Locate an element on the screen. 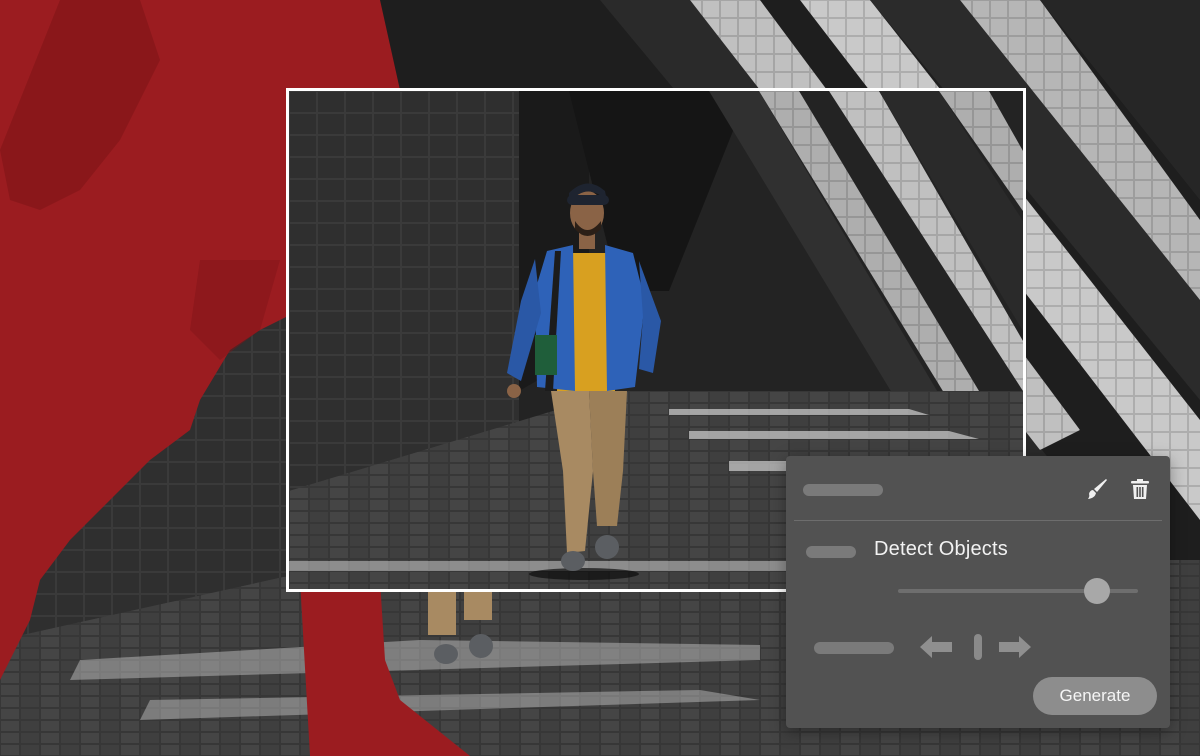 The image size is (1200, 756). trash-icon is located at coordinates (1140, 489).